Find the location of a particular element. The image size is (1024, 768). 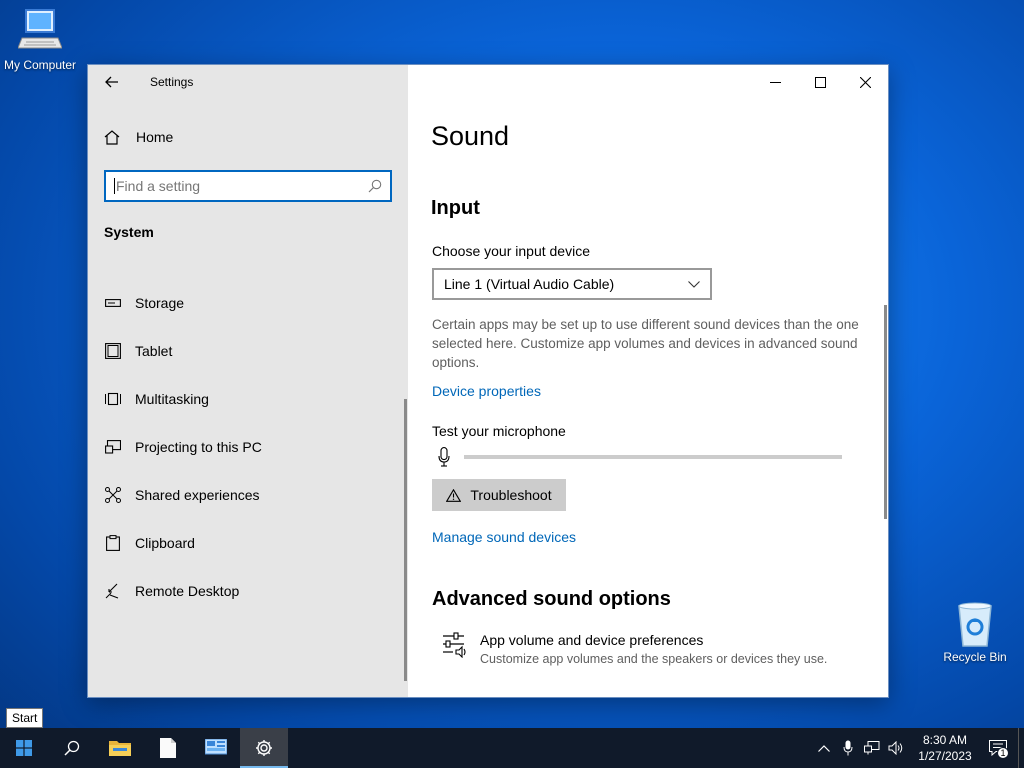

clipboard-icon is located at coordinates (113, 543).